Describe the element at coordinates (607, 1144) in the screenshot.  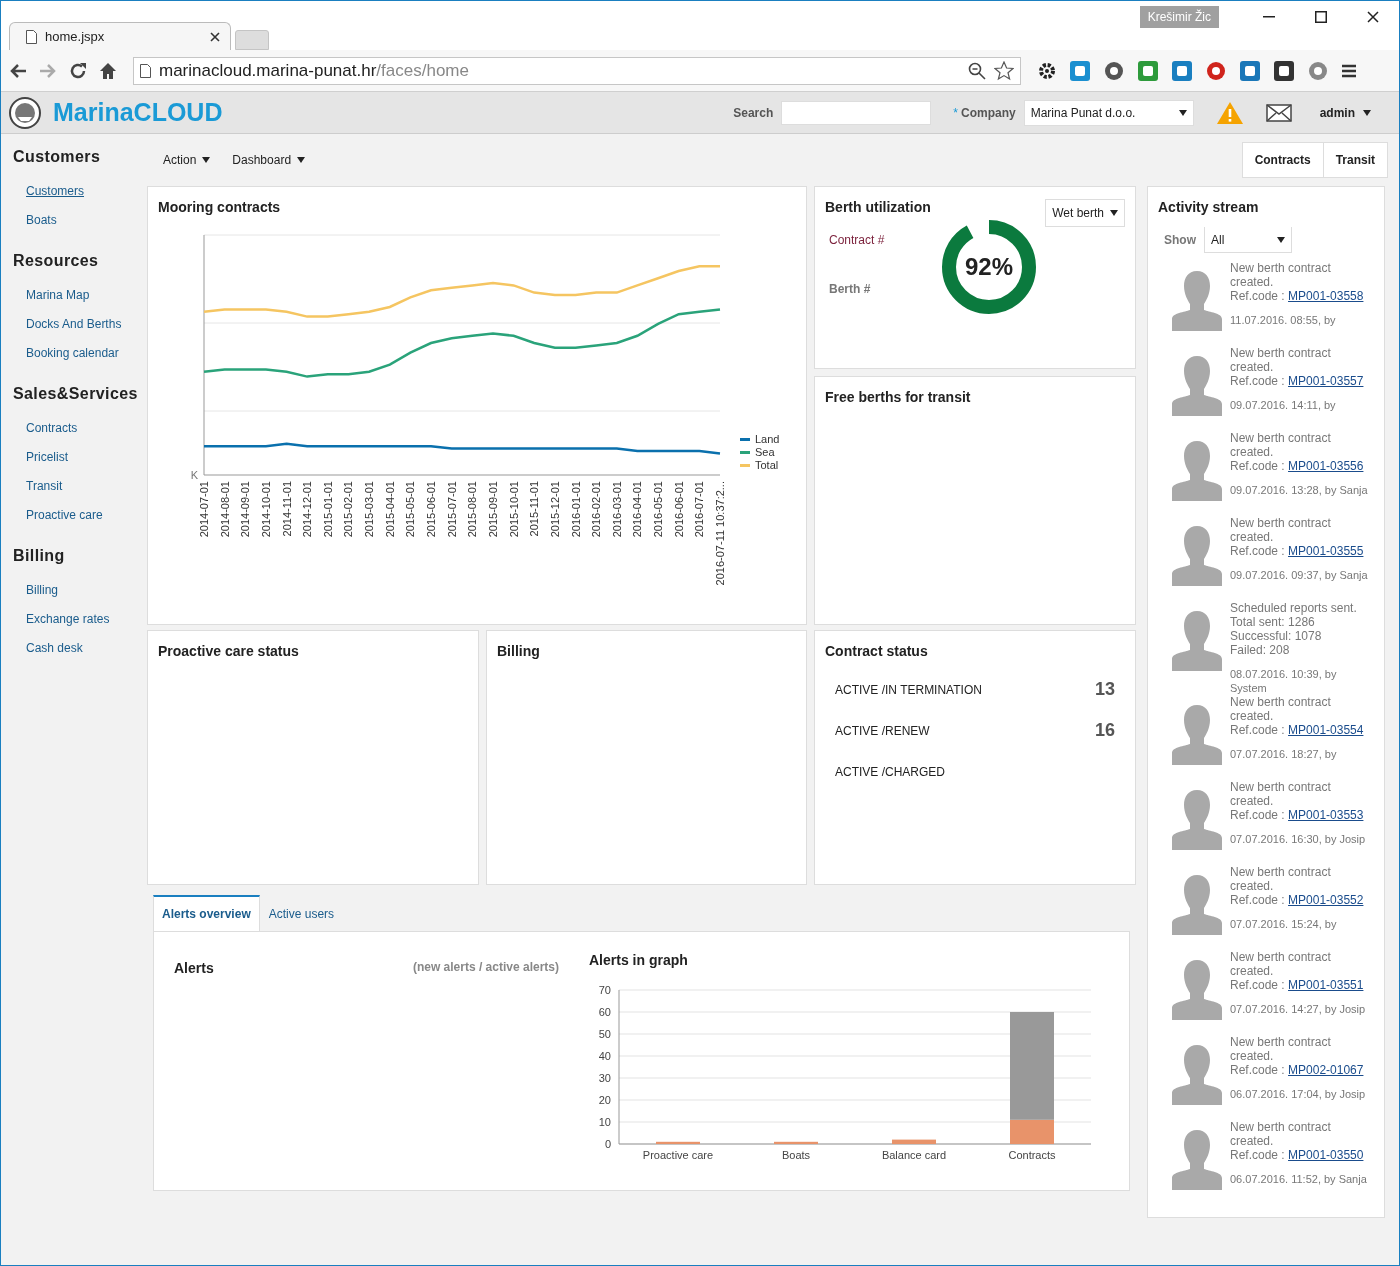
I see `axis-label: 0` at that location.